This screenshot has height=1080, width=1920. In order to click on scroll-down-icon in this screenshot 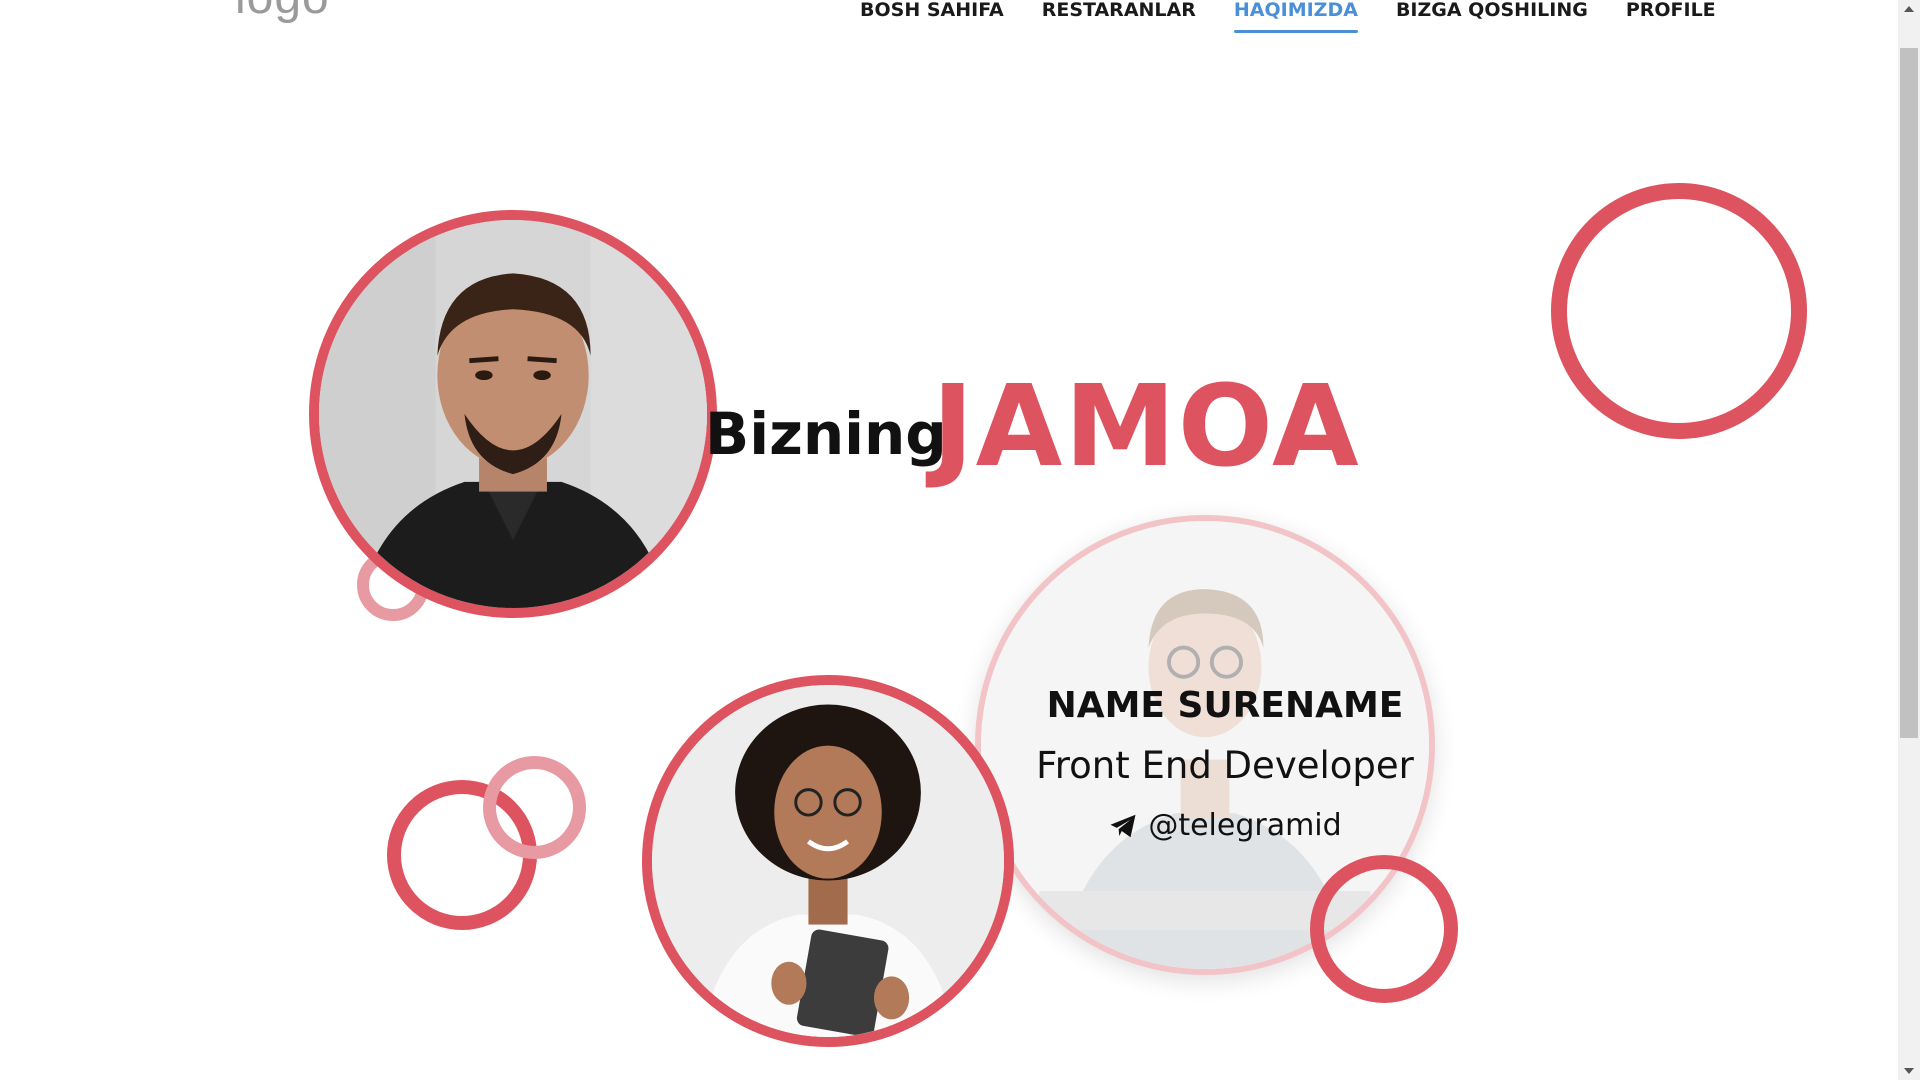, I will do `click(1909, 1071)`.